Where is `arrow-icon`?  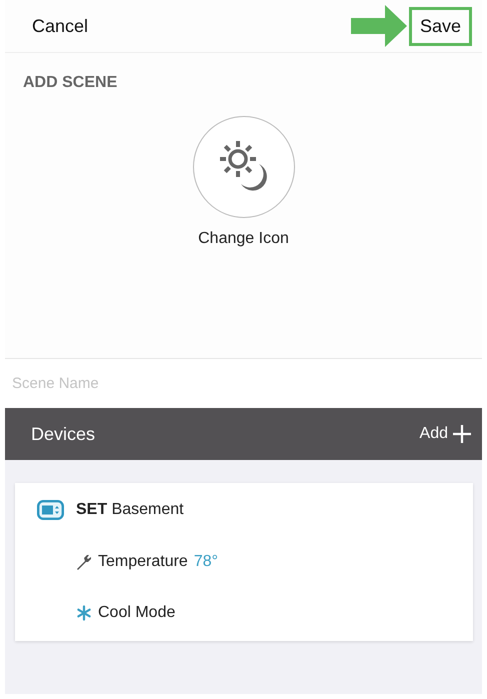 arrow-icon is located at coordinates (378, 26).